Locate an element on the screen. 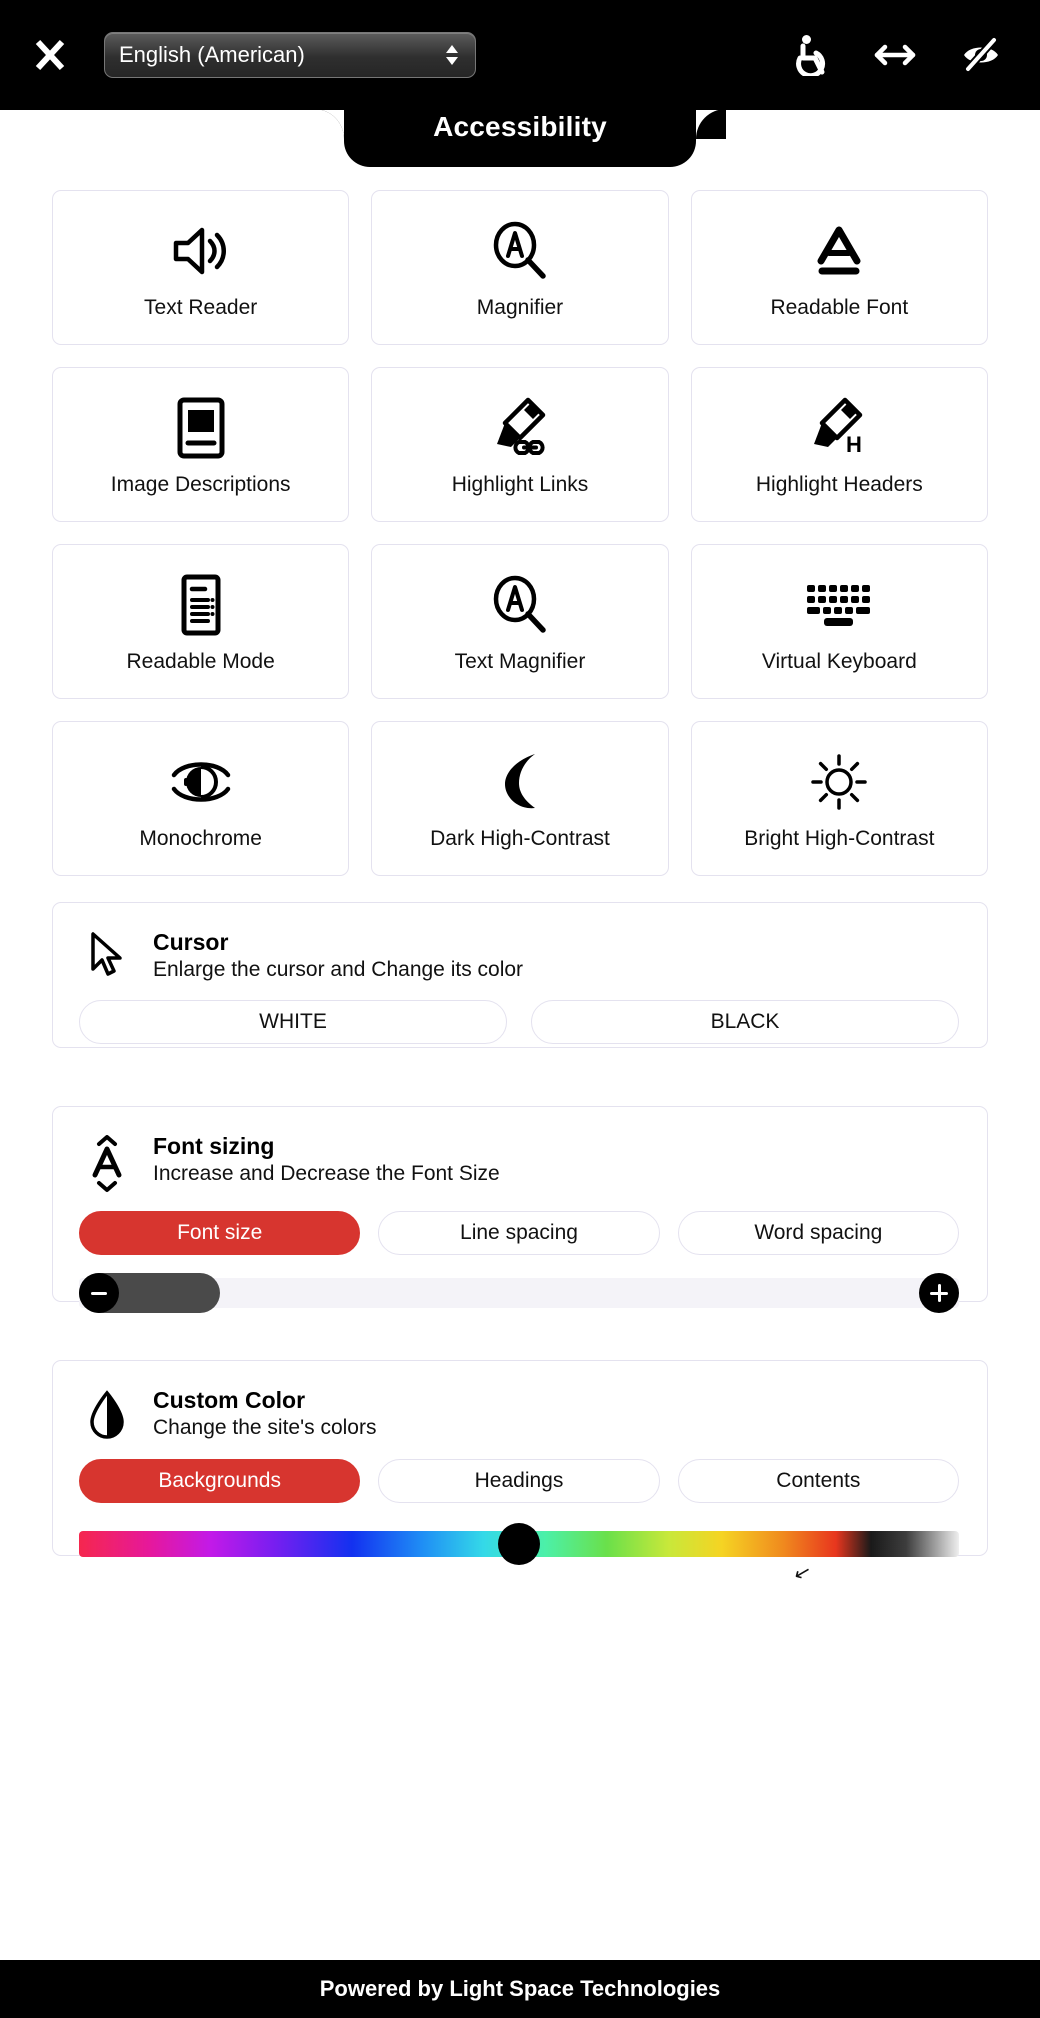 The height and width of the screenshot is (2018, 1040). tile-virtual-keyboard: Virtual Keyboard is located at coordinates (839, 621).